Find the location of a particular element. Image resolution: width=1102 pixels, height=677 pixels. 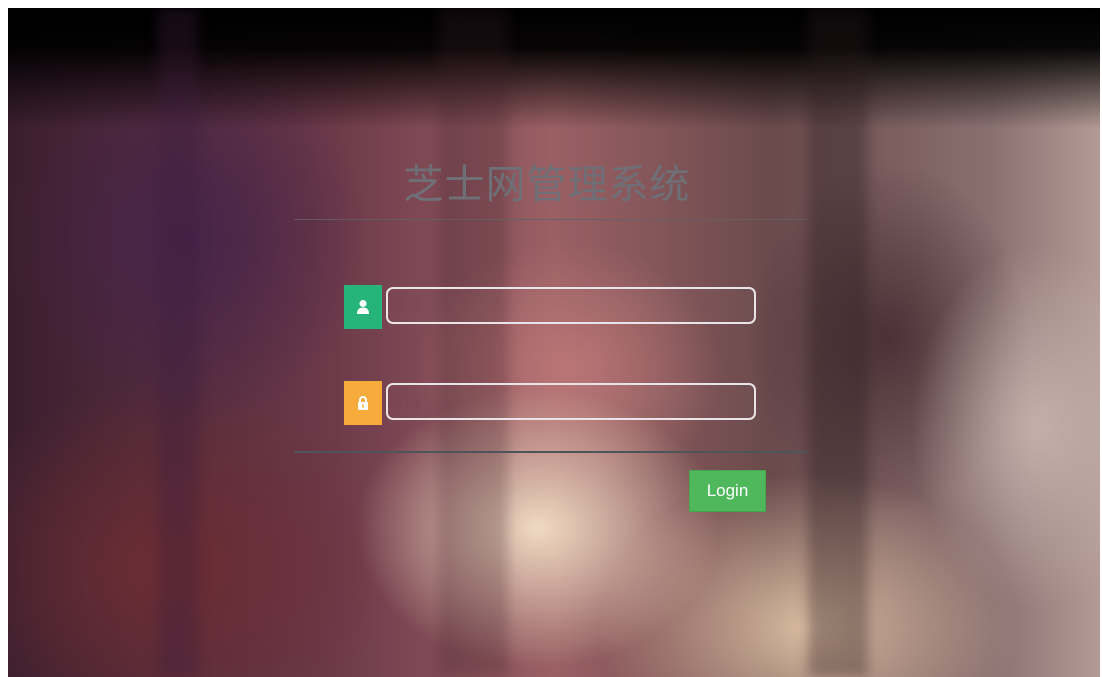

user-icon is located at coordinates (363, 307).